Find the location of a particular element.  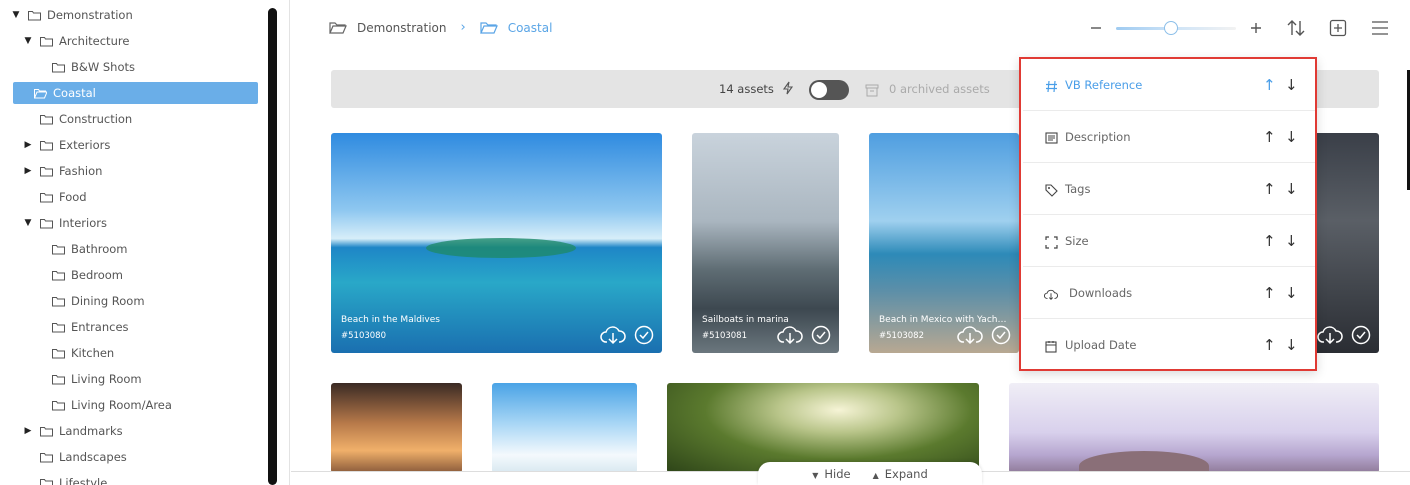

island-shape is located at coordinates (501, 248).